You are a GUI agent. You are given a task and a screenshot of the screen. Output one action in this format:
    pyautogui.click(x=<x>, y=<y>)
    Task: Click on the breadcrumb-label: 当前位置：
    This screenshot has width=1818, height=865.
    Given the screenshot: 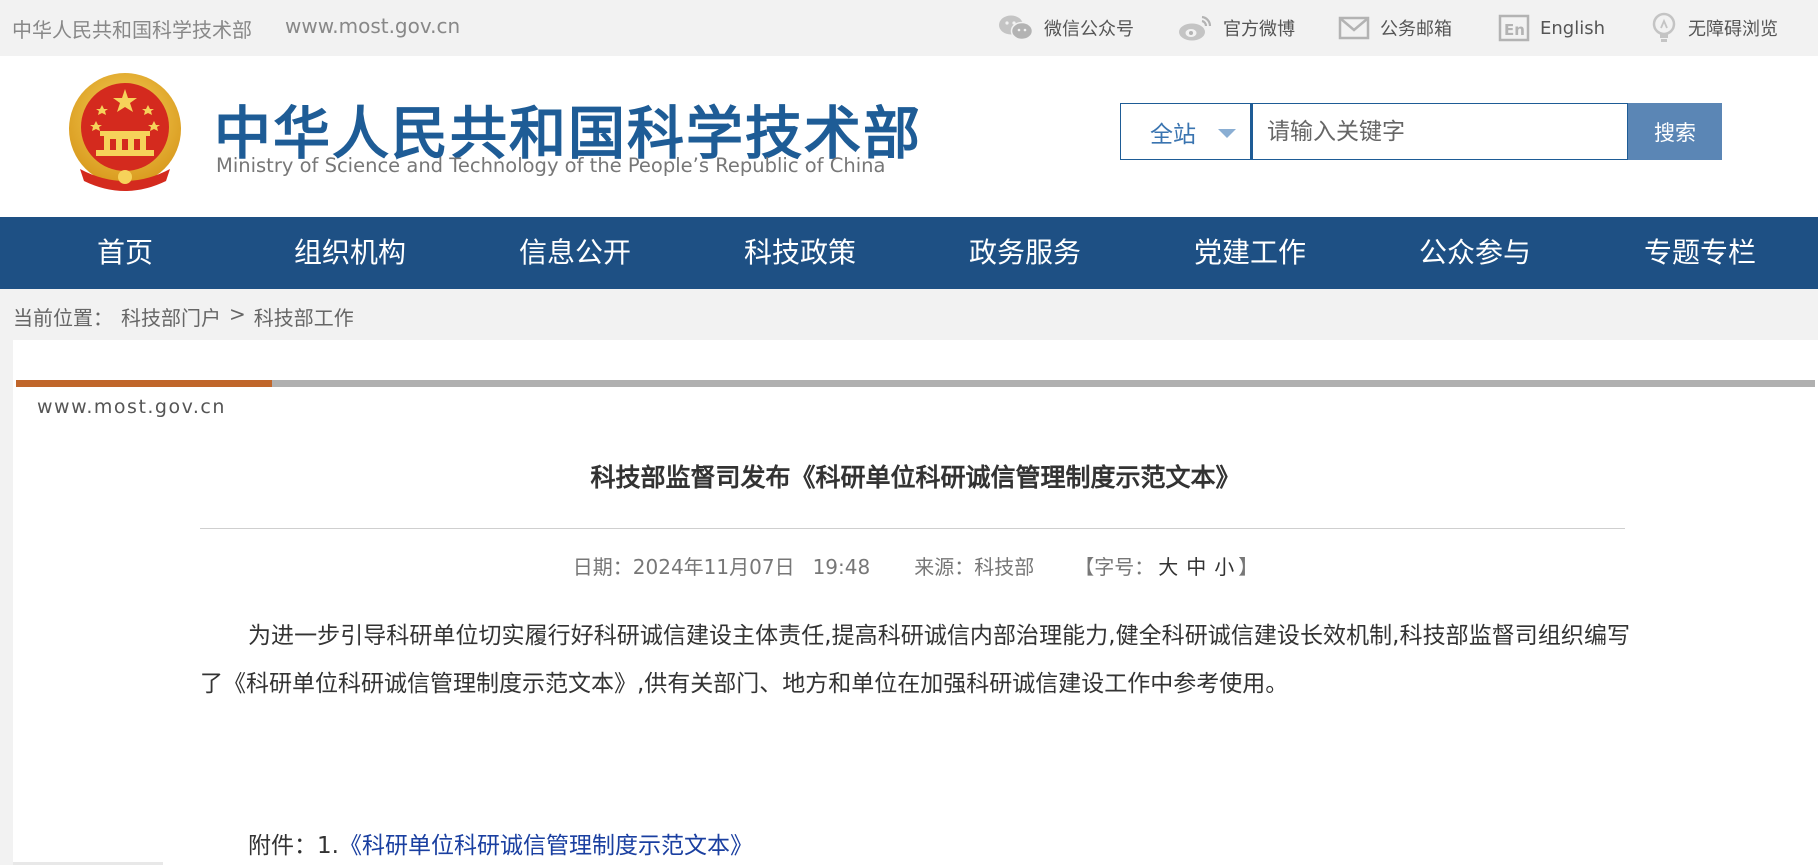 What is the action you would take?
    pyautogui.click(x=63, y=318)
    